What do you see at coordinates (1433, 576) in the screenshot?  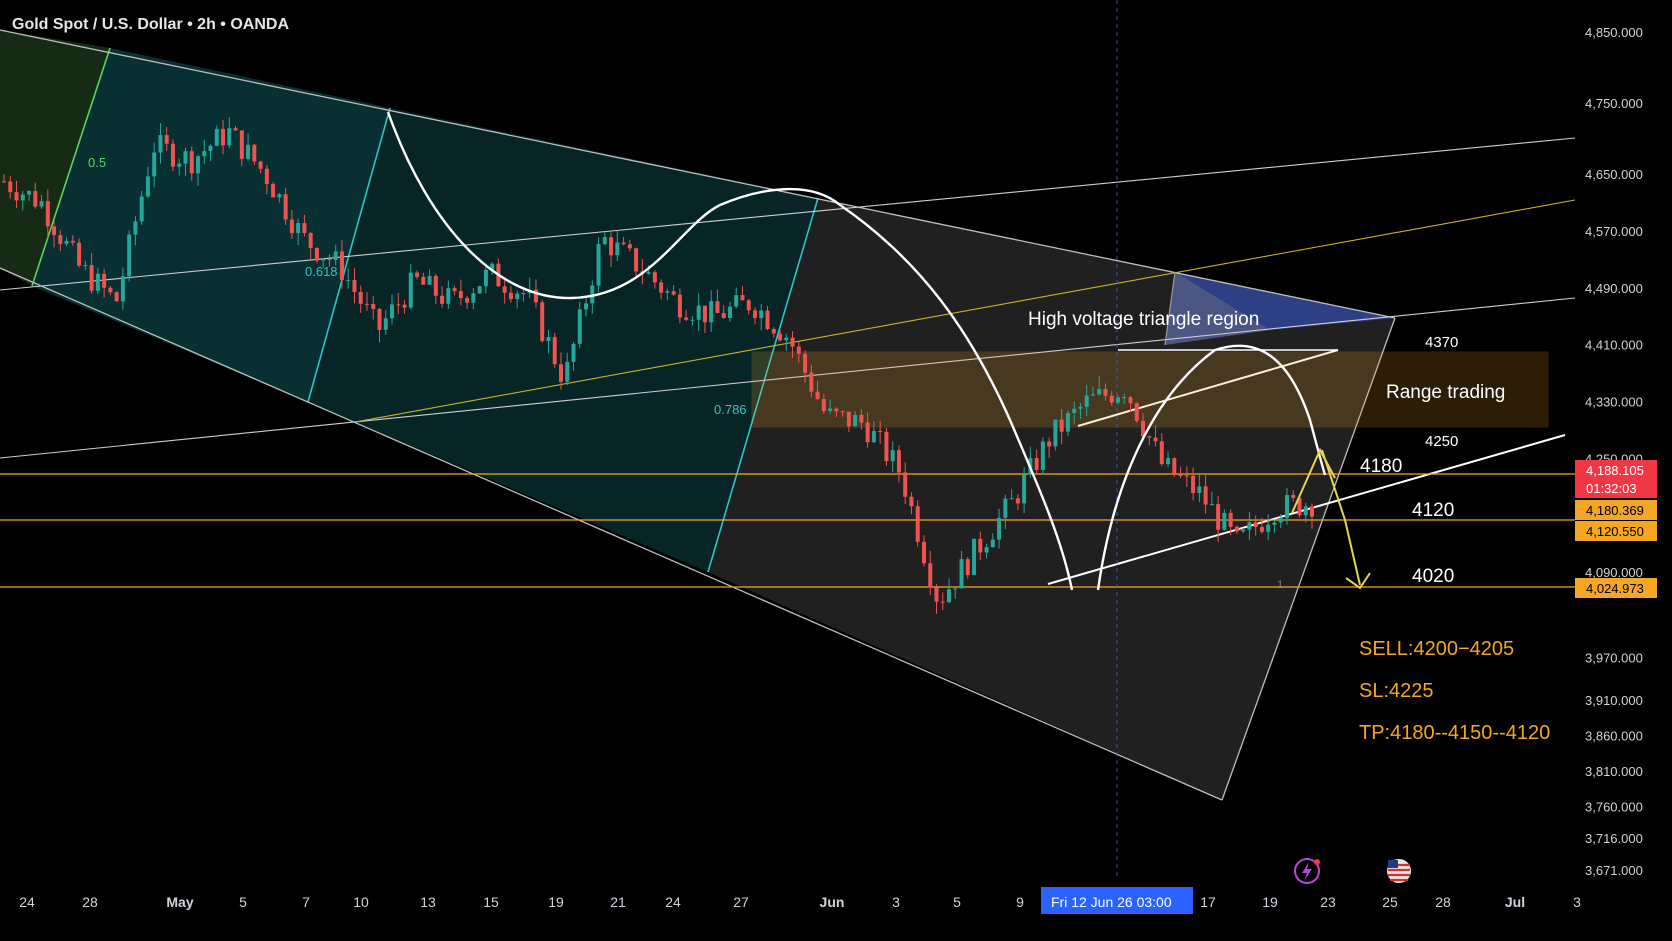 I see `level-label-4020: 4020` at bounding box center [1433, 576].